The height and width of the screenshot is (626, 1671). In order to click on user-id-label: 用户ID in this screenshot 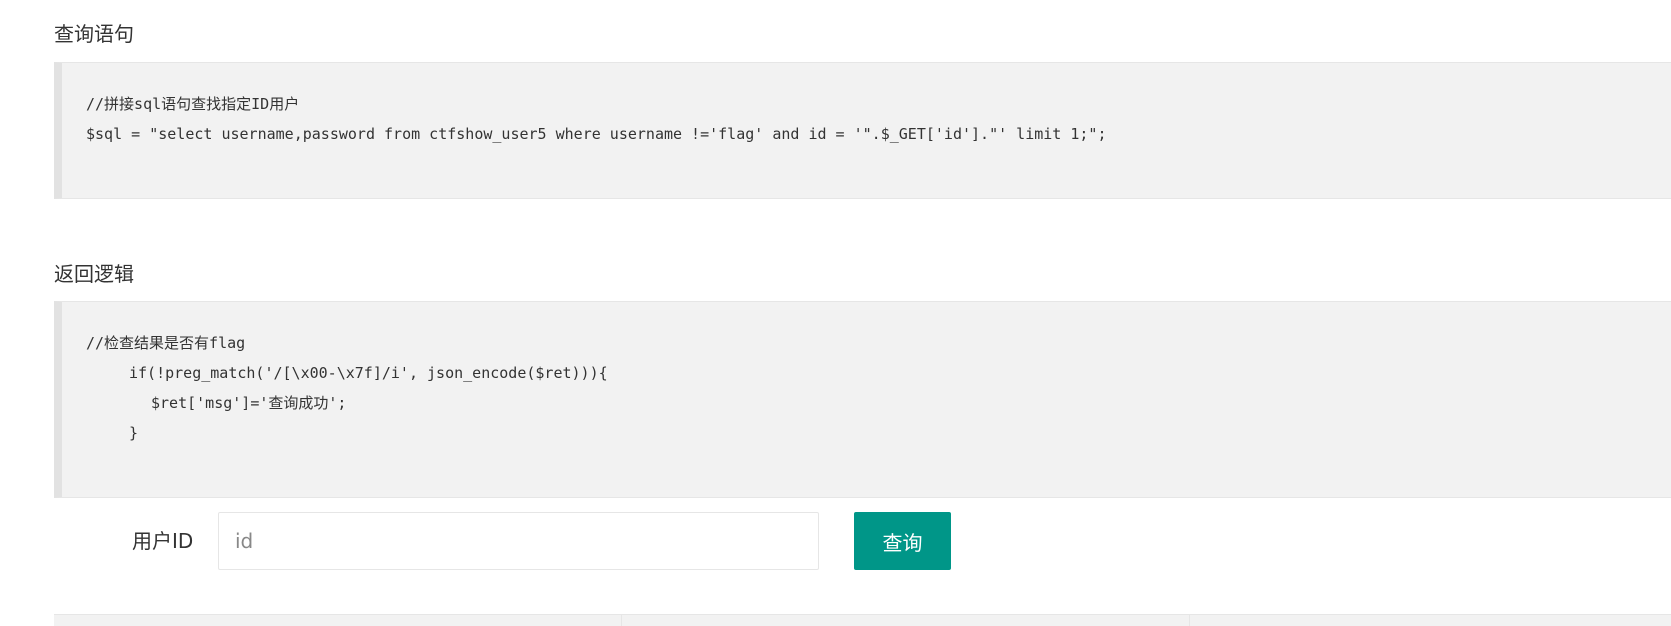, I will do `click(163, 541)`.